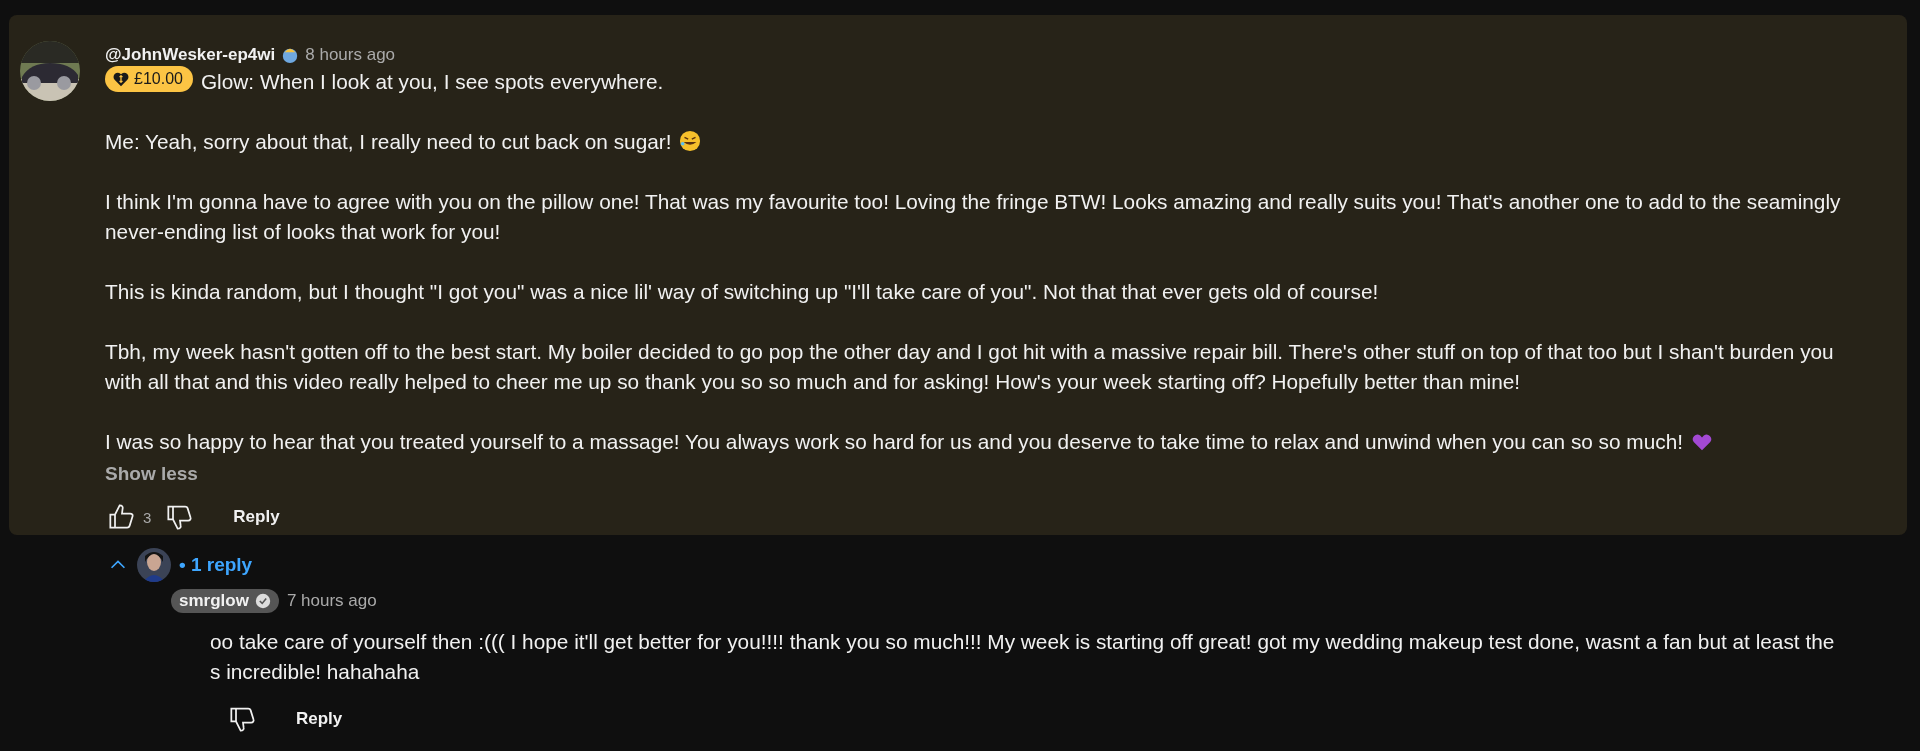  Describe the element at coordinates (180, 565) in the screenshot. I see `replies-toggle: • 1 reply` at that location.